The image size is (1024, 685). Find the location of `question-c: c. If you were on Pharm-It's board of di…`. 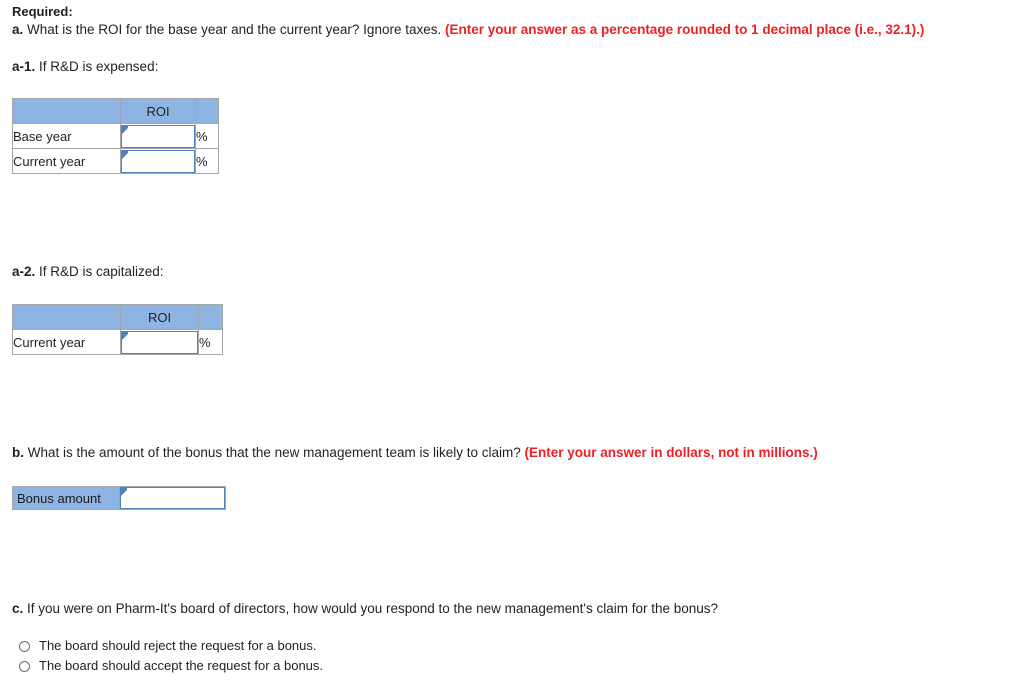

question-c: c. If you were on Pharm-It's board of di… is located at coordinates (365, 609).